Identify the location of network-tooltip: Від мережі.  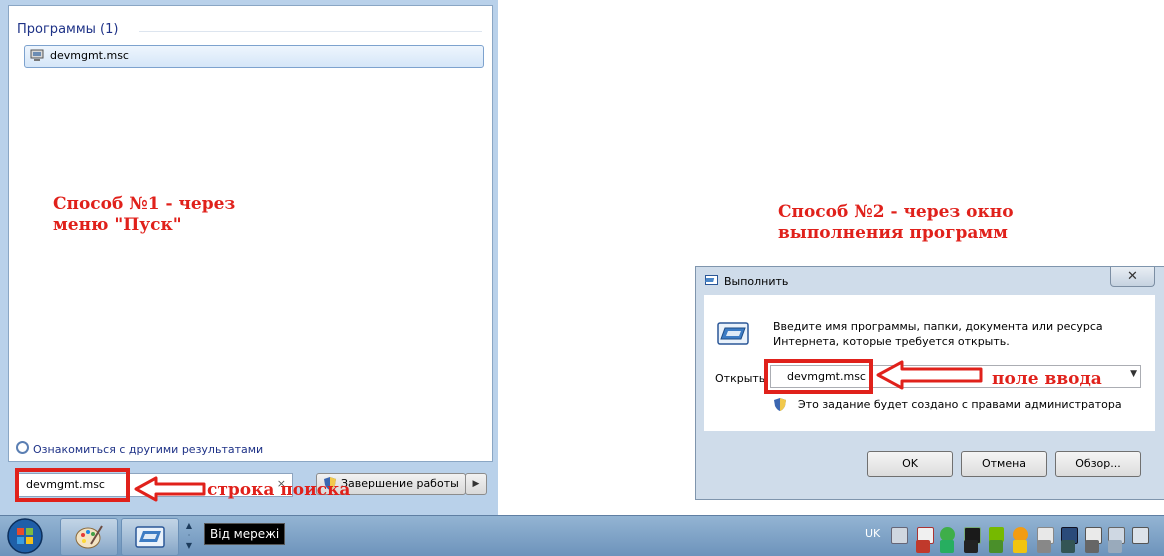
(245, 534).